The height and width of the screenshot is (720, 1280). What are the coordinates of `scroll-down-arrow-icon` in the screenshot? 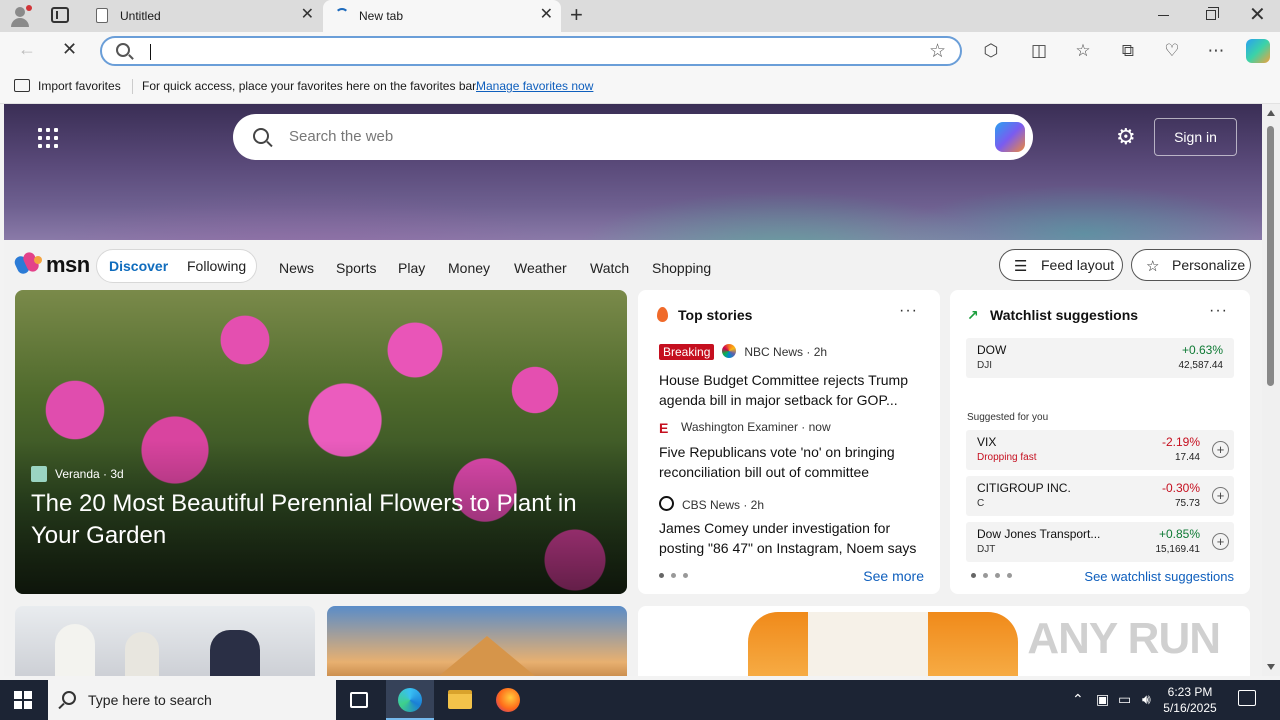 It's located at (1271, 667).